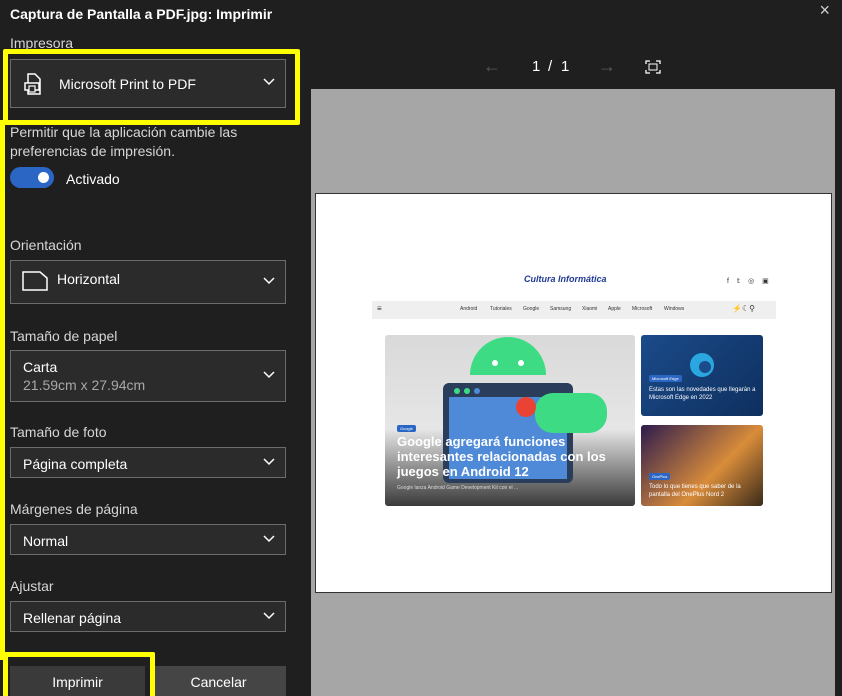  What do you see at coordinates (590, 309) in the screenshot?
I see `nav-item: Xiaomi` at bounding box center [590, 309].